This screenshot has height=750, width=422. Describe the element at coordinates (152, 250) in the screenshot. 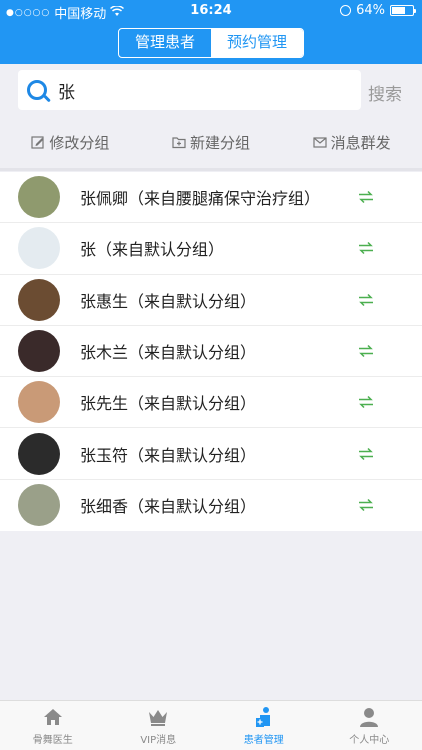

I see `patient-name: 张（来自默认分组）` at that location.